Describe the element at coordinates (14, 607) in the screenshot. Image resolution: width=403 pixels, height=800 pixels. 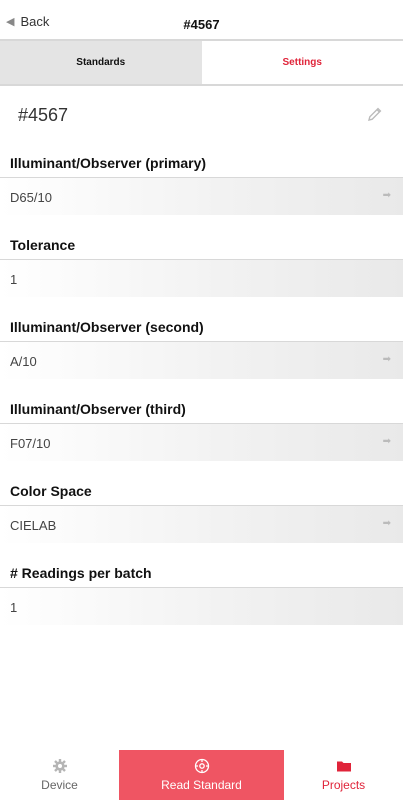
I see `readings-per-batch-value: 1` at that location.